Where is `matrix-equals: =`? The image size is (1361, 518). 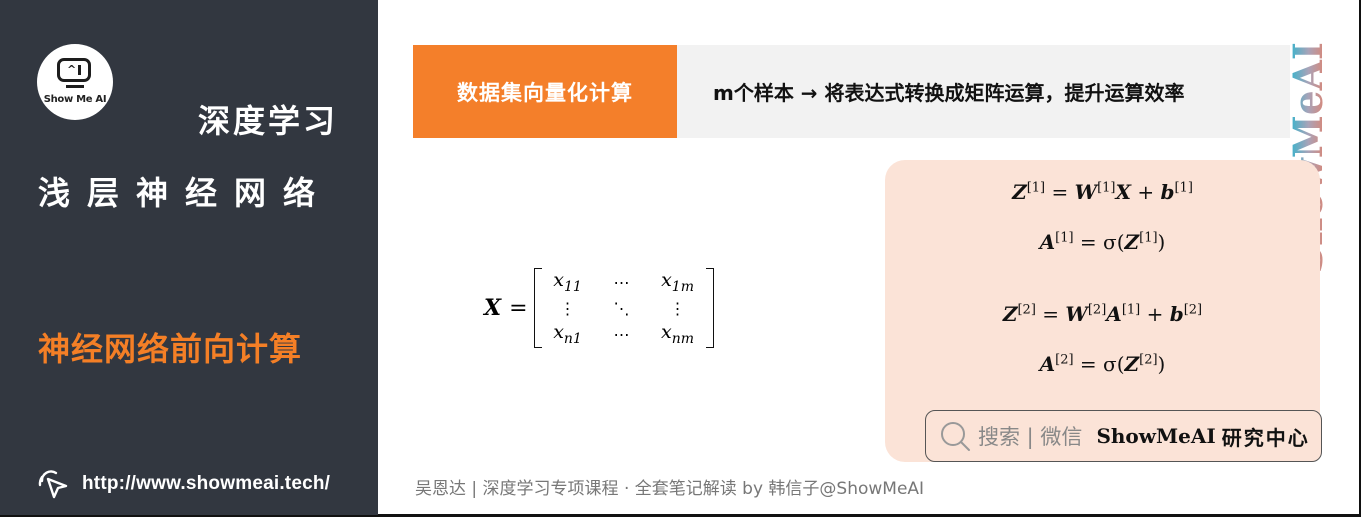 matrix-equals: = is located at coordinates (518, 308).